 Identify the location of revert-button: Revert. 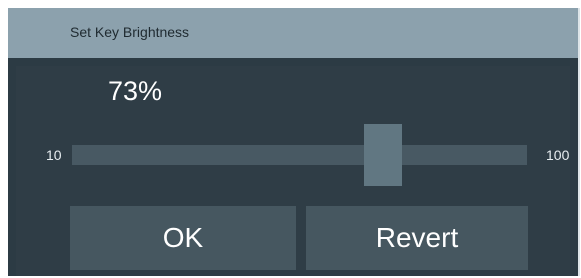
(417, 238).